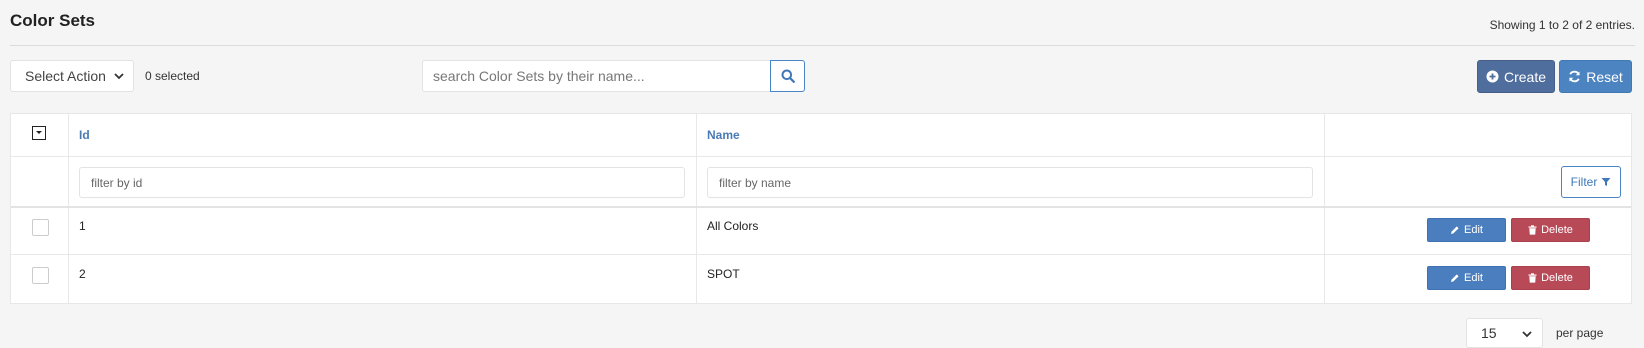  I want to click on row-id: 1, so click(82, 226).